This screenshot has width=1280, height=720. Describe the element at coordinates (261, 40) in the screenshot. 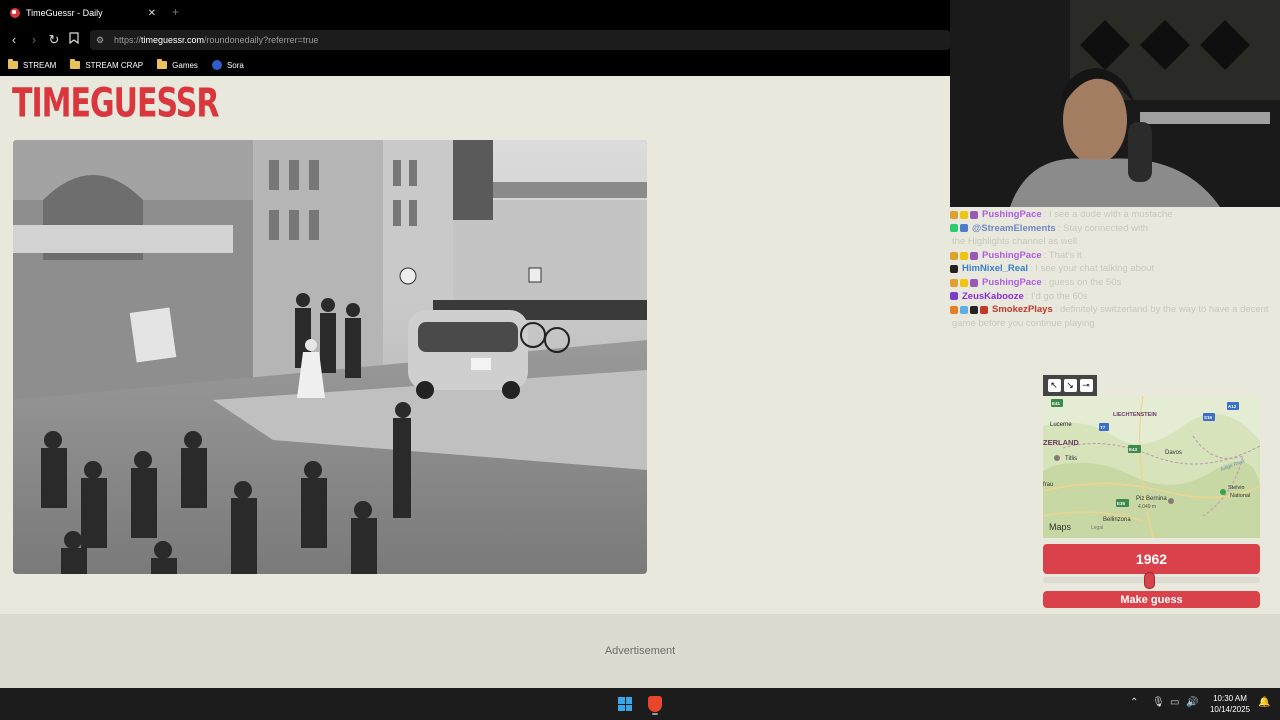

I see `url-path: /roundonedaily?referrer=true` at that location.